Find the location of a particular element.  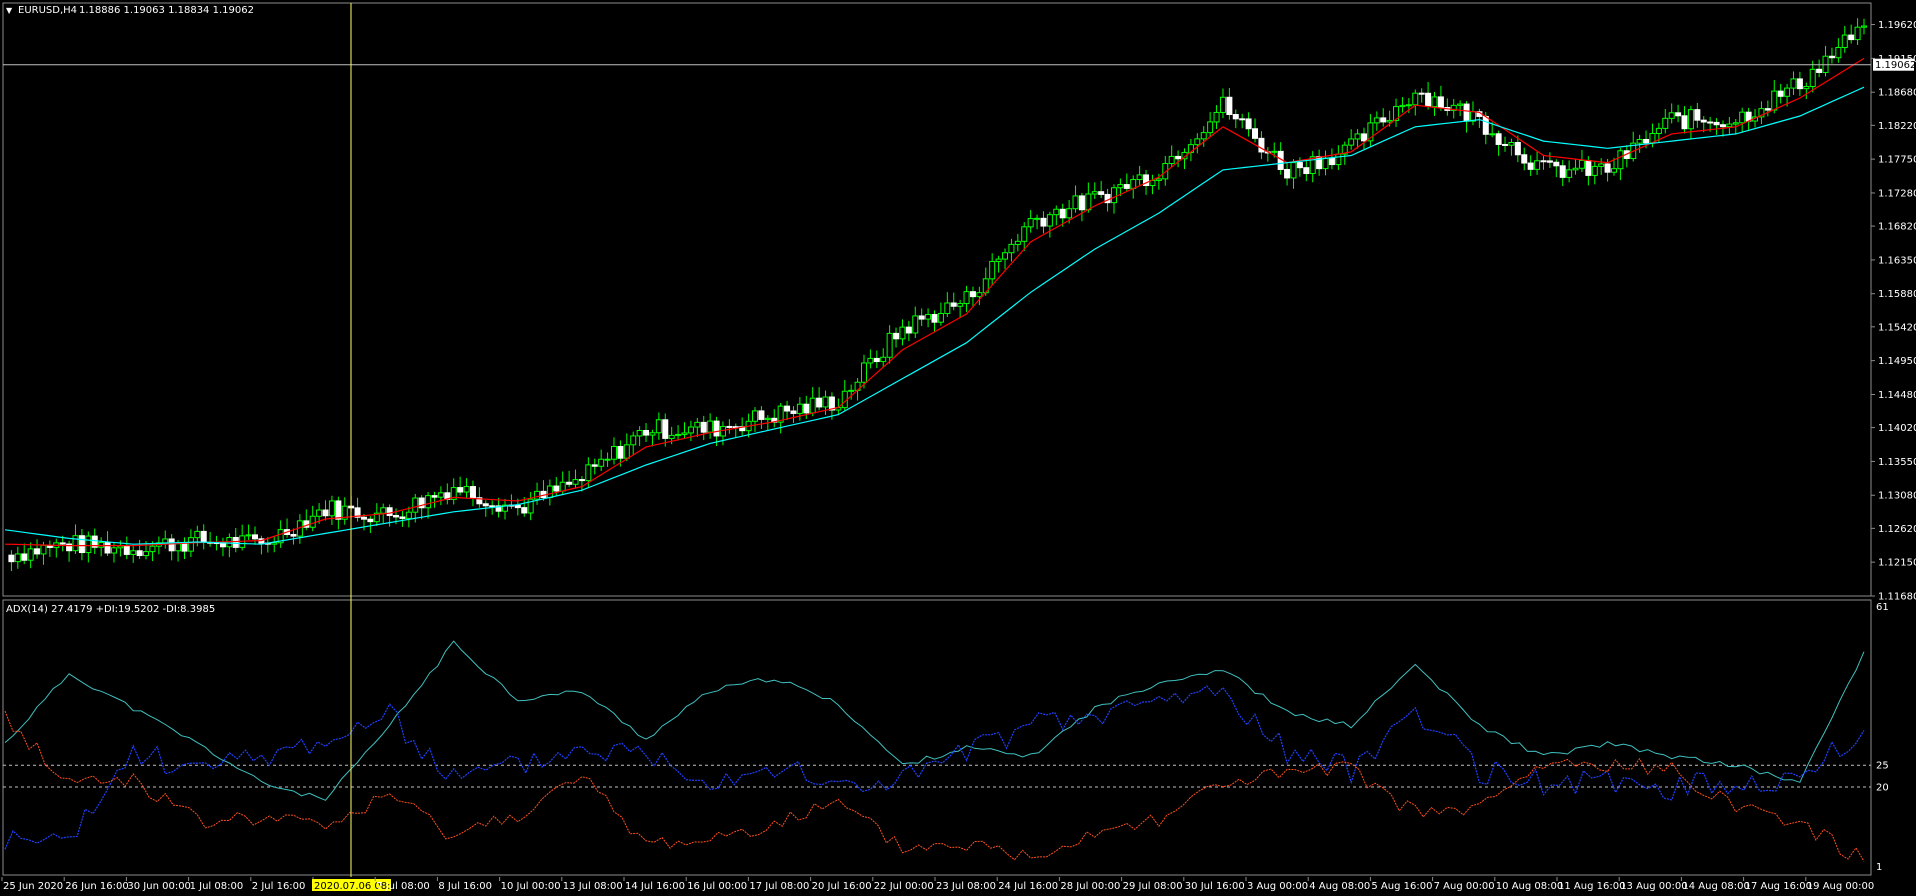

time-axis-label: 4 Aug 08:00 is located at coordinates (1339, 886).